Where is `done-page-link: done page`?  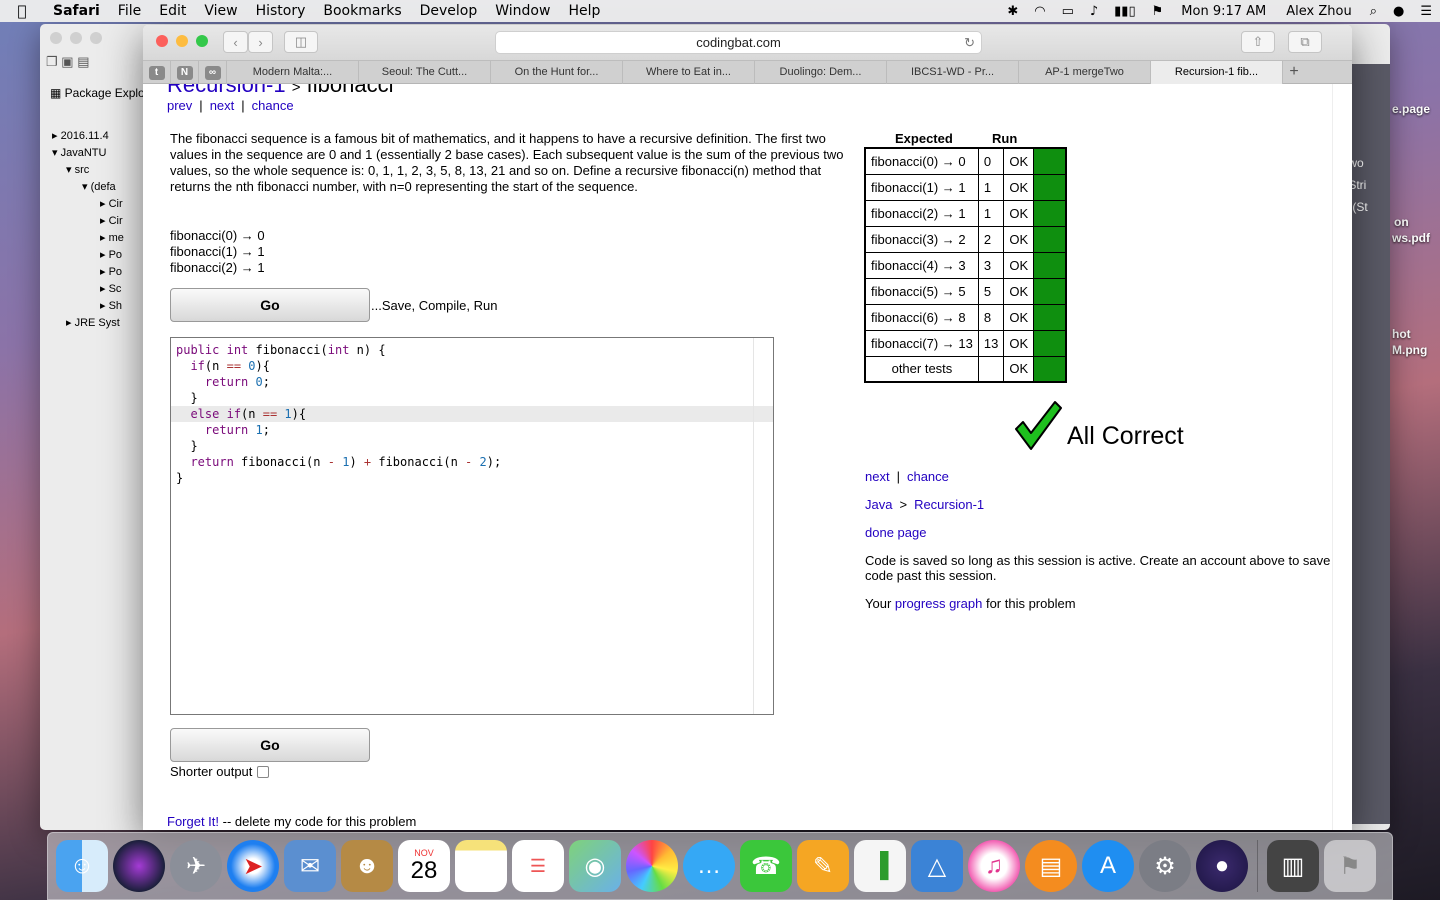 done-page-link: done page is located at coordinates (895, 532).